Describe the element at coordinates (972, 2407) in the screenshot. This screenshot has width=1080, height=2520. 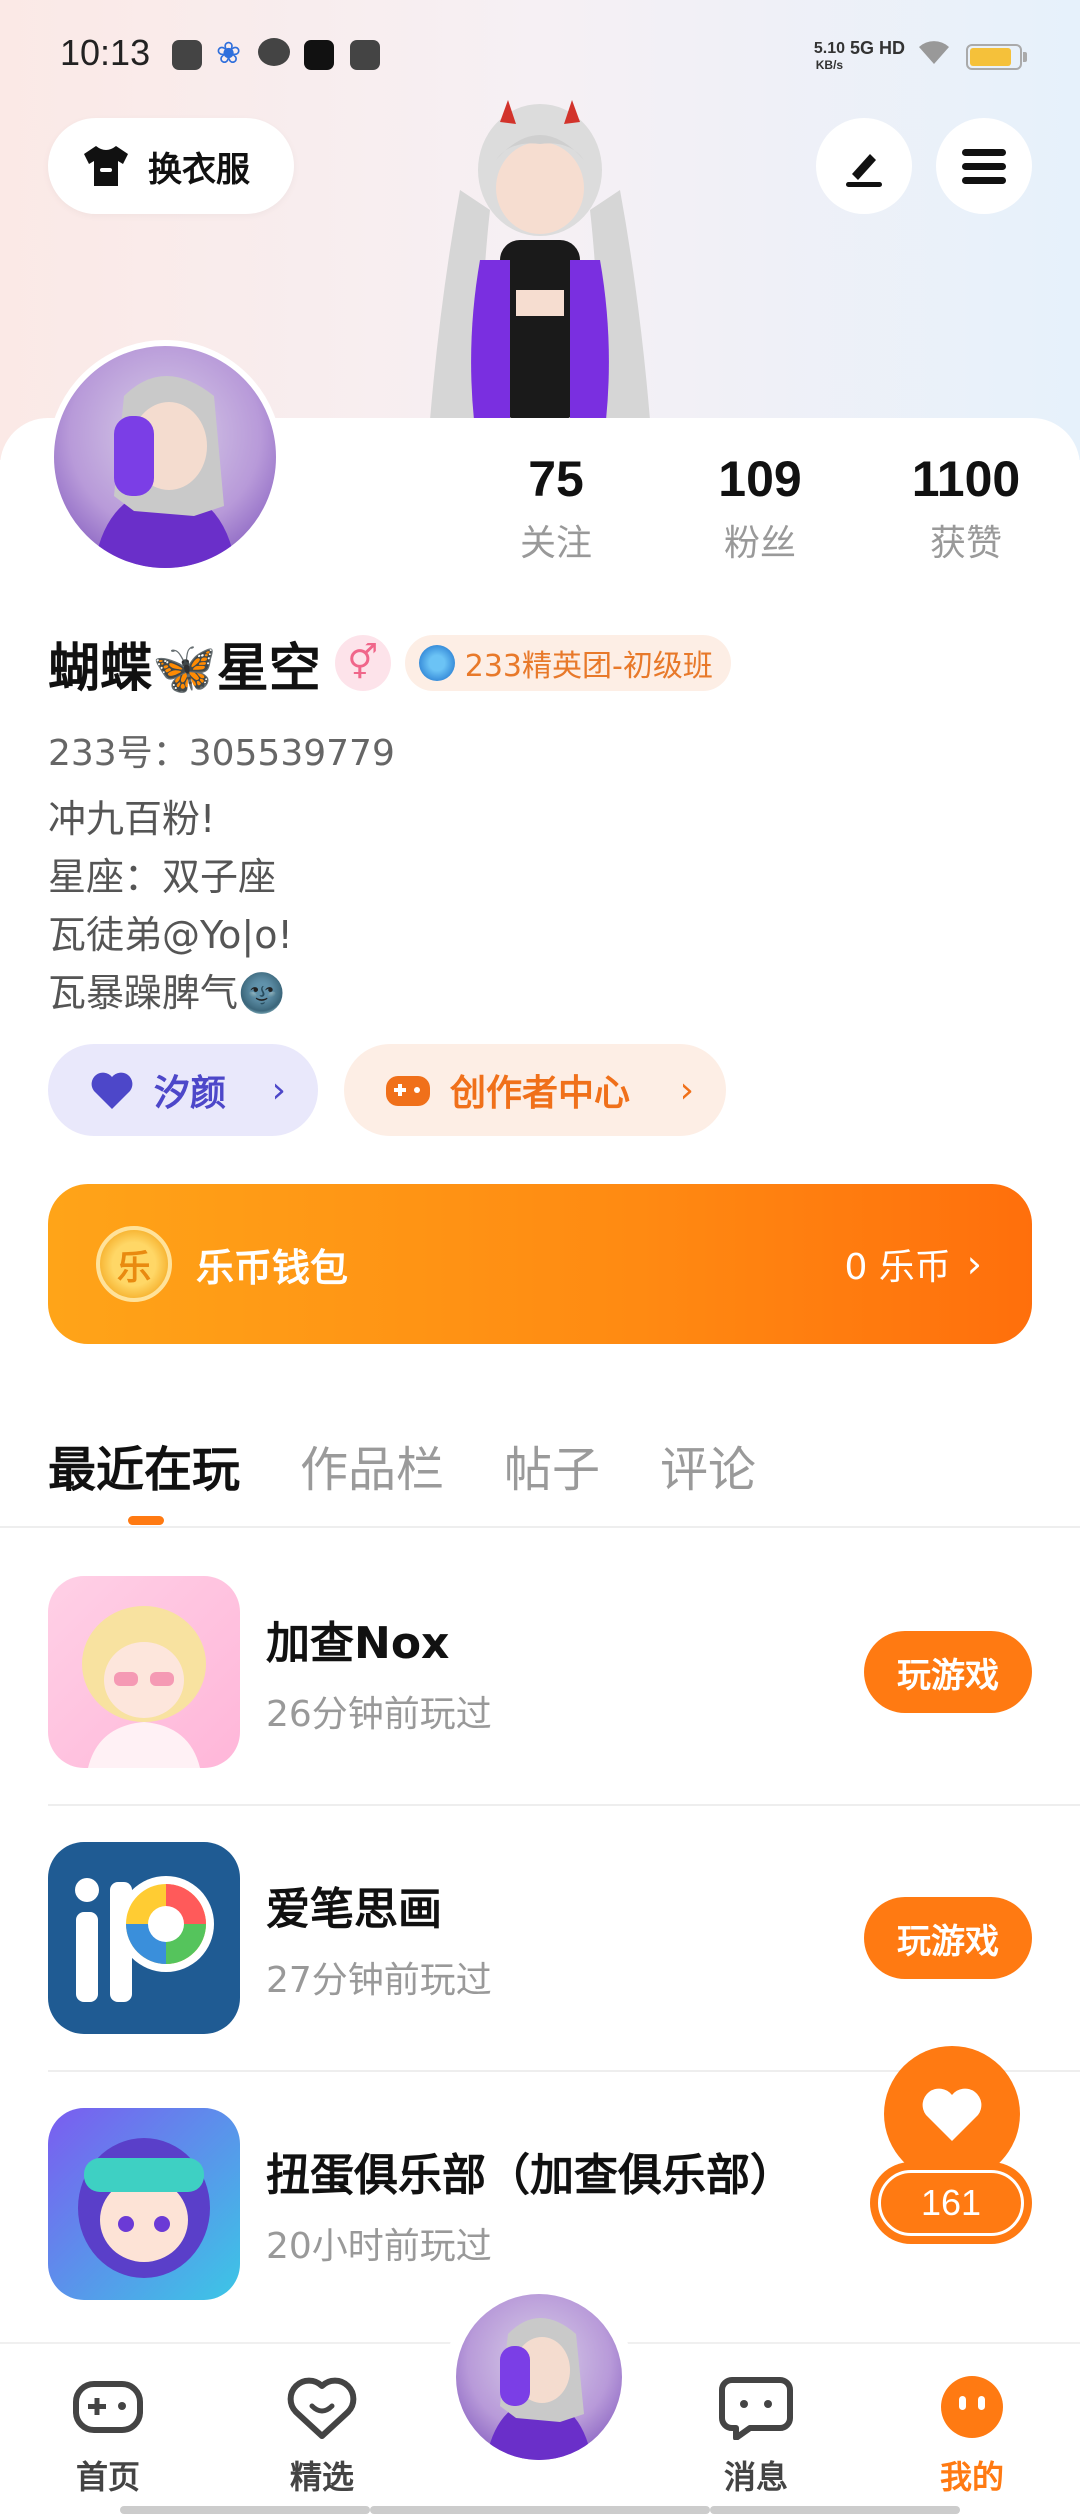
I see `smiley-icon` at that location.